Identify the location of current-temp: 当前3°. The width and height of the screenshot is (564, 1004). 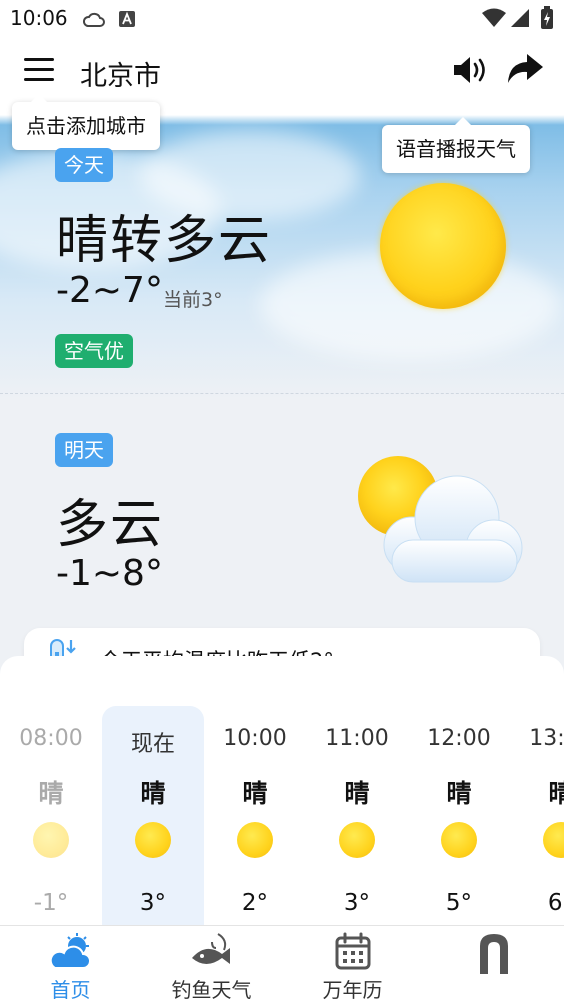
(193, 300).